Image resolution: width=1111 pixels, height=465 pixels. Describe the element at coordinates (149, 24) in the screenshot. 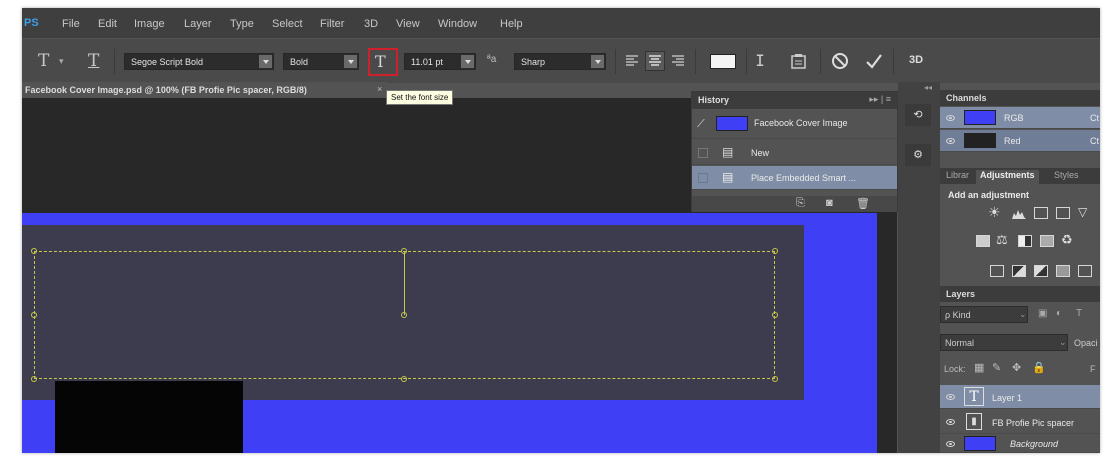

I see `menu-image: Image` at that location.